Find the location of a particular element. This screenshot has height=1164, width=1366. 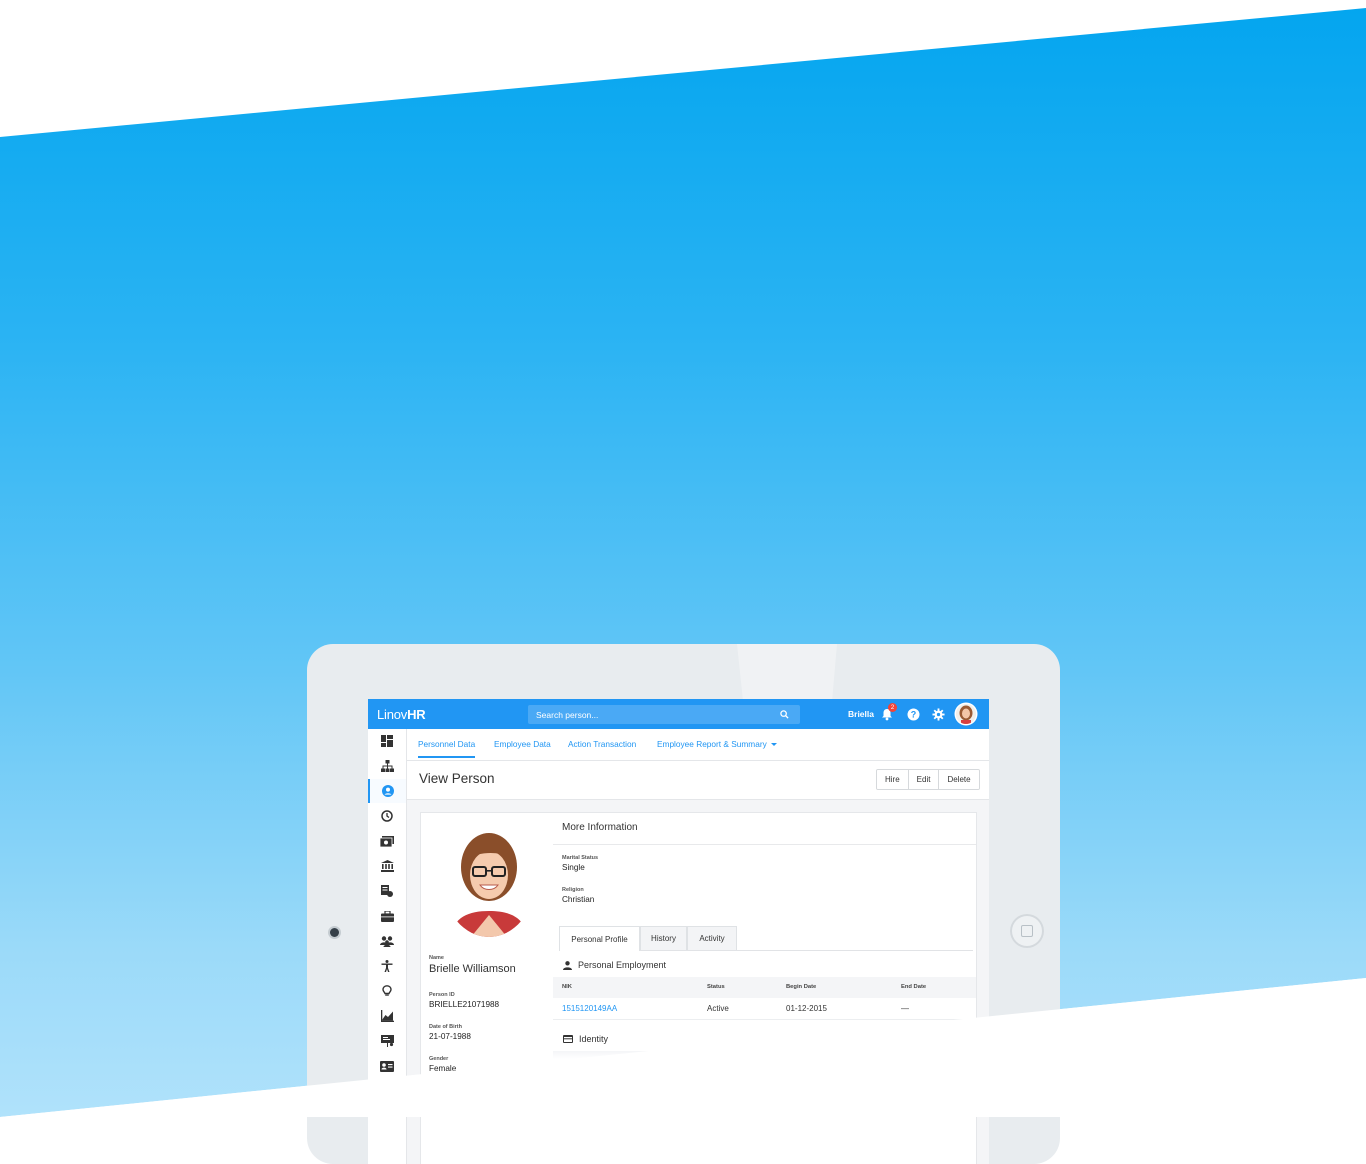

column-status: Status is located at coordinates (716, 987).